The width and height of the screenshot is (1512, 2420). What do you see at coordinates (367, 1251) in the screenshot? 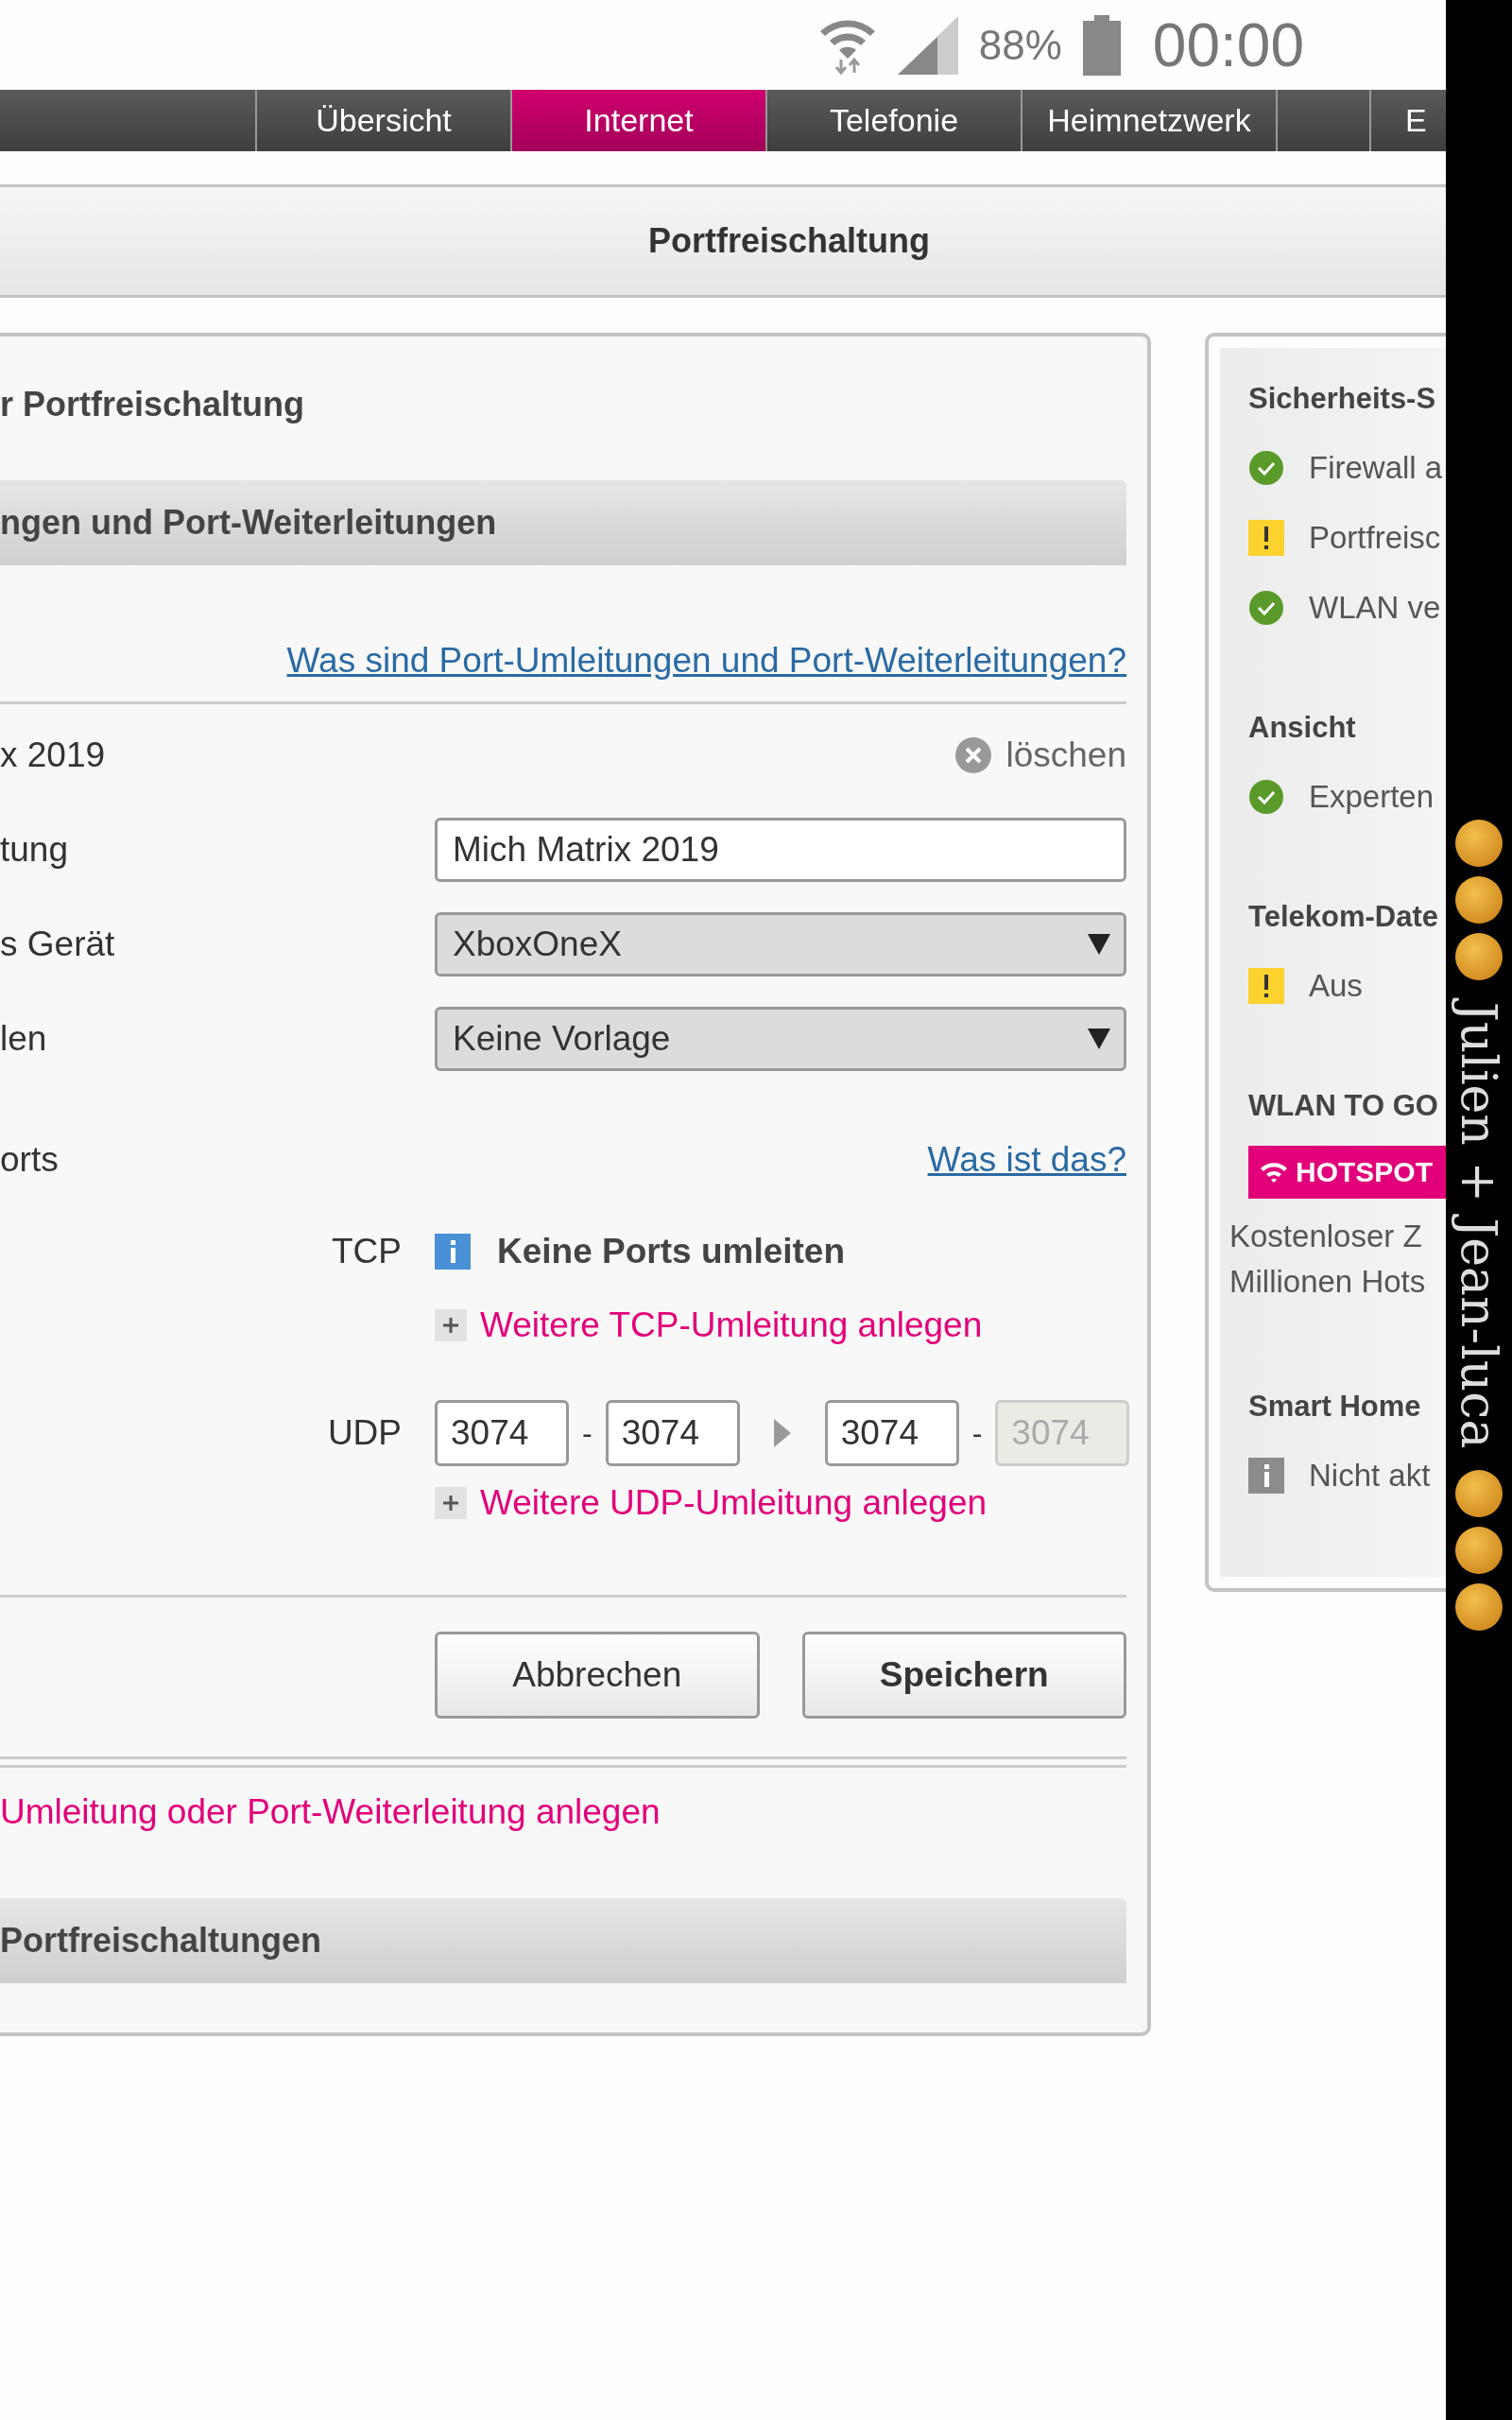
I see `protocol-label: TCP` at bounding box center [367, 1251].